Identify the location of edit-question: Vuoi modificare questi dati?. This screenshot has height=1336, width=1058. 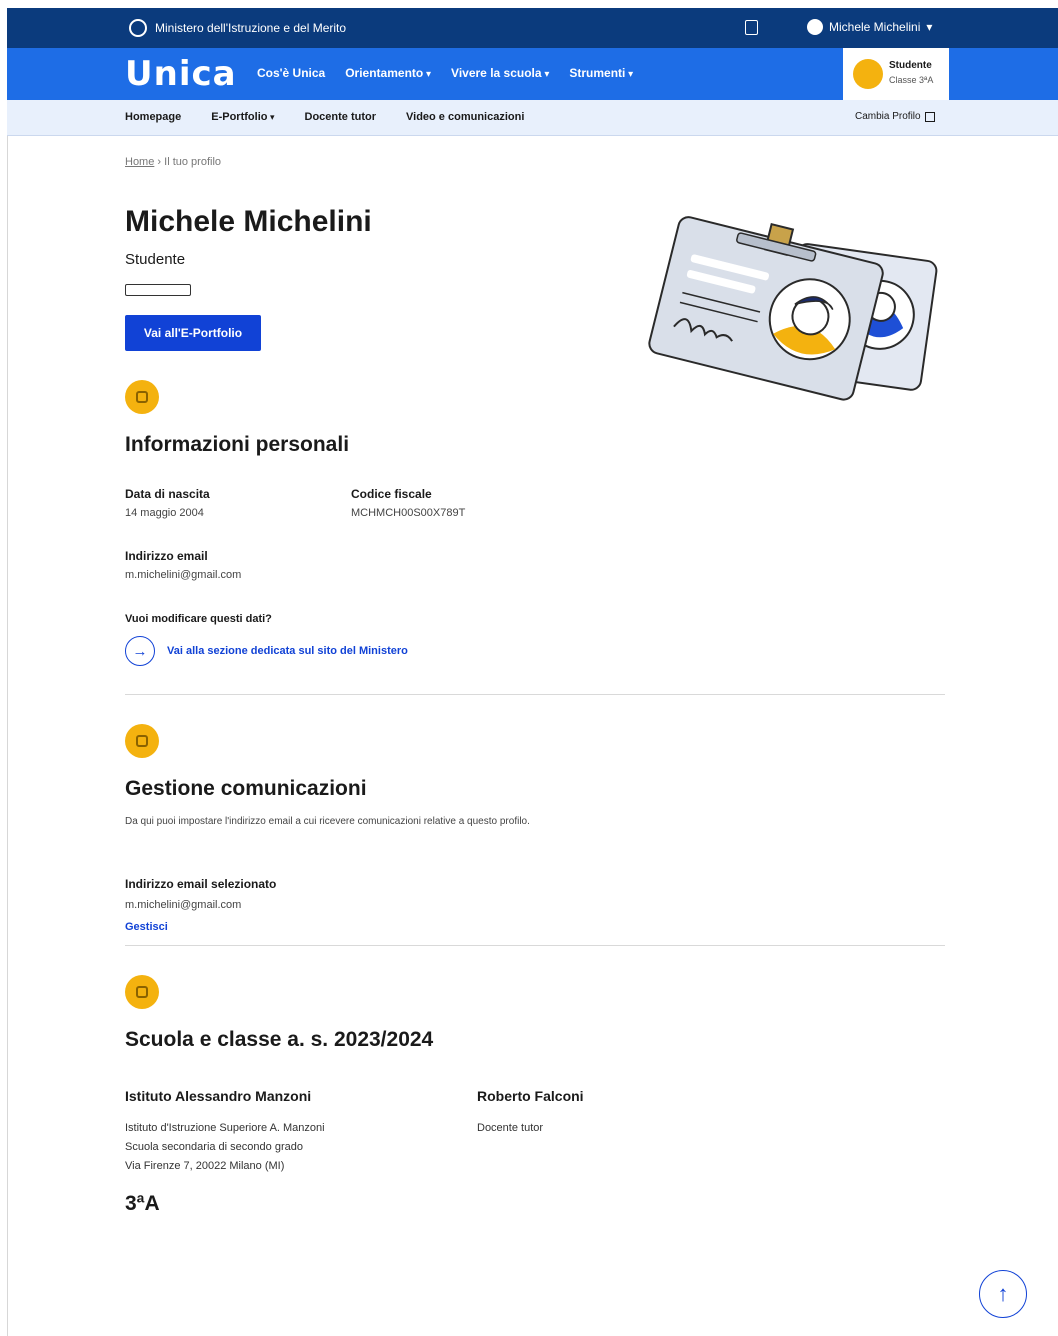
(198, 619).